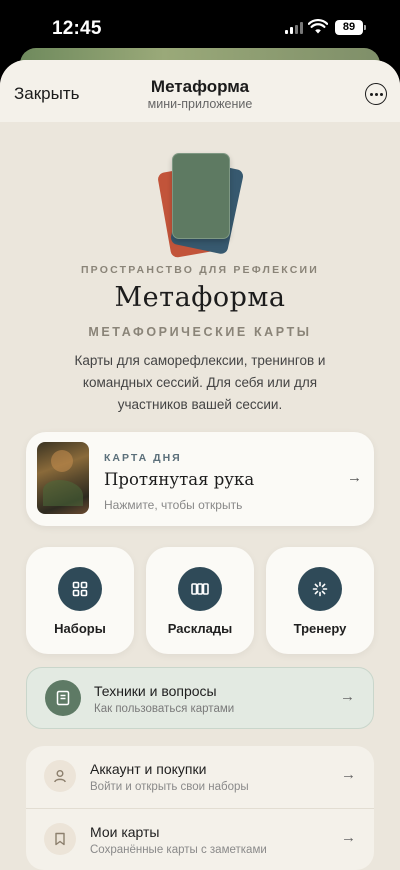 Image resolution: width=400 pixels, height=870 pixels. Describe the element at coordinates (318, 26) in the screenshot. I see `wifi-icon` at that location.